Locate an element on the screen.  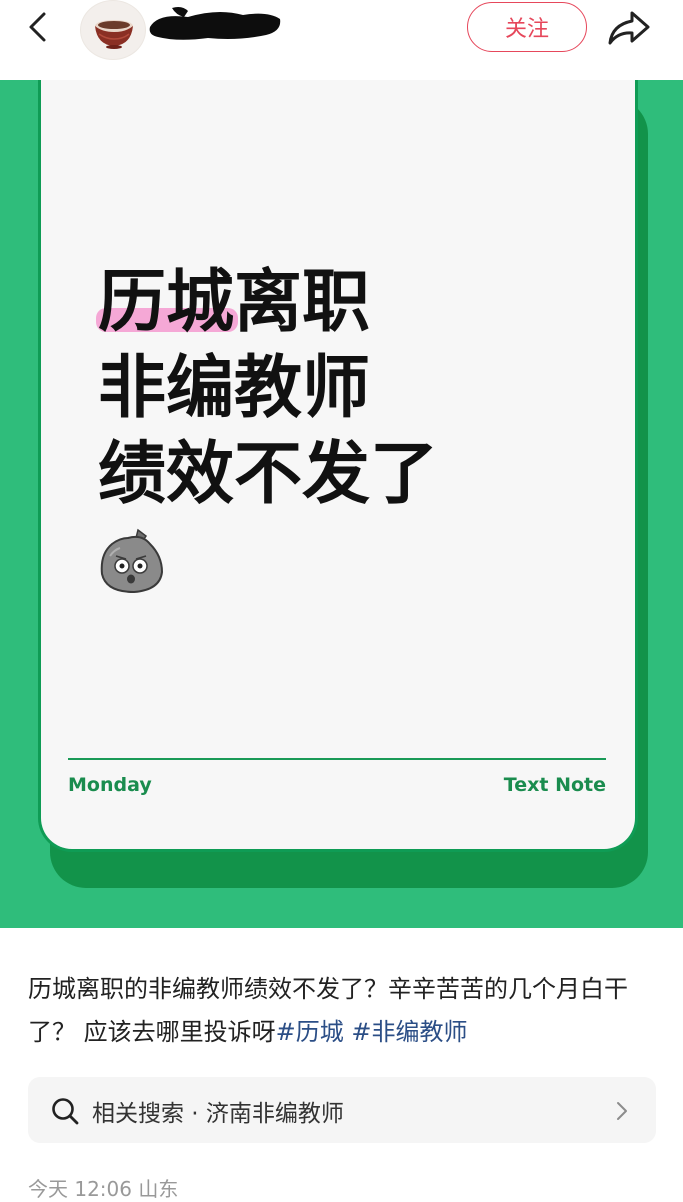
card-divider is located at coordinates (337, 759).